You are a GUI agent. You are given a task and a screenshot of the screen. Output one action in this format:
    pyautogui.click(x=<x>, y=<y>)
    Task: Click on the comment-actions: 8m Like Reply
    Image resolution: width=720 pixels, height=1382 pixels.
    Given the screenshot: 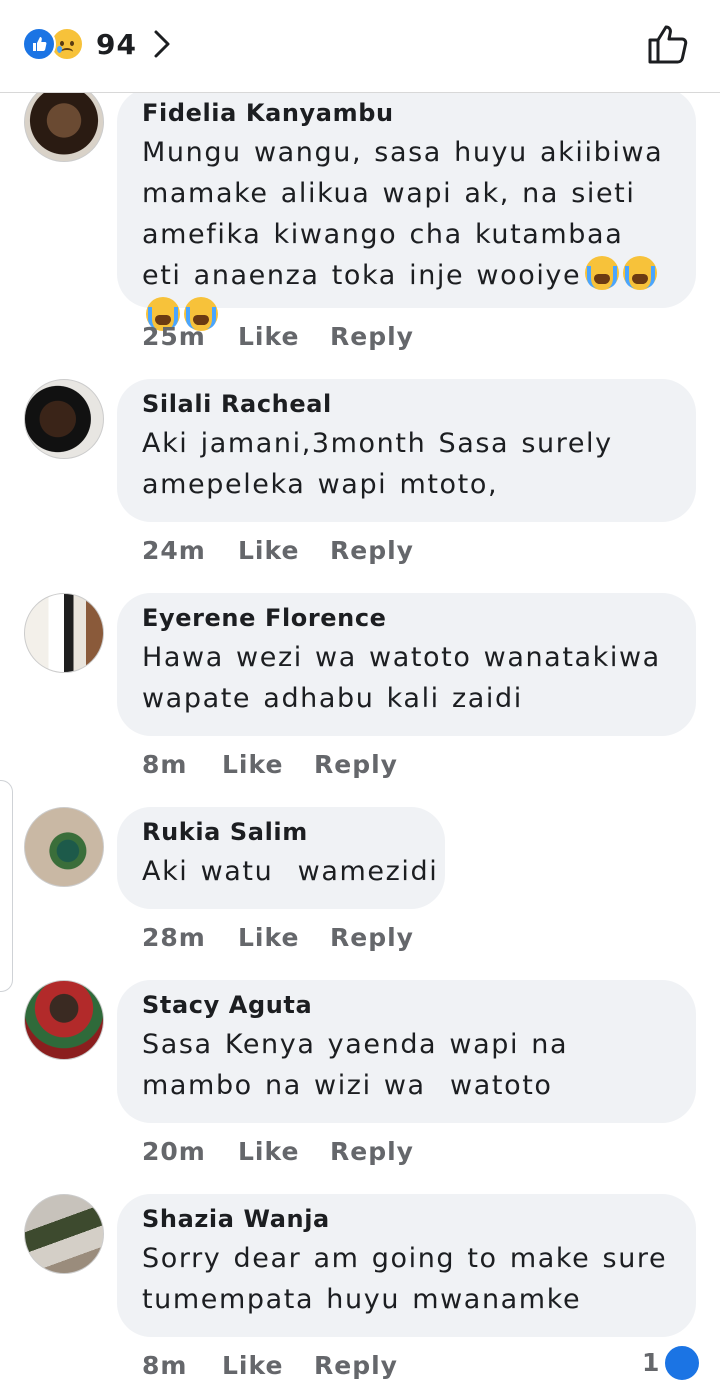 What is the action you would take?
    pyautogui.click(x=270, y=764)
    